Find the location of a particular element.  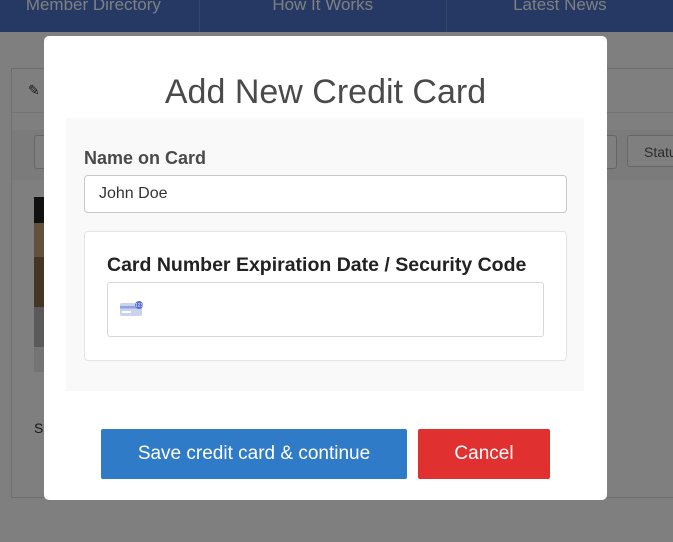

modal-title: Add New Credit Card is located at coordinates (325, 92).